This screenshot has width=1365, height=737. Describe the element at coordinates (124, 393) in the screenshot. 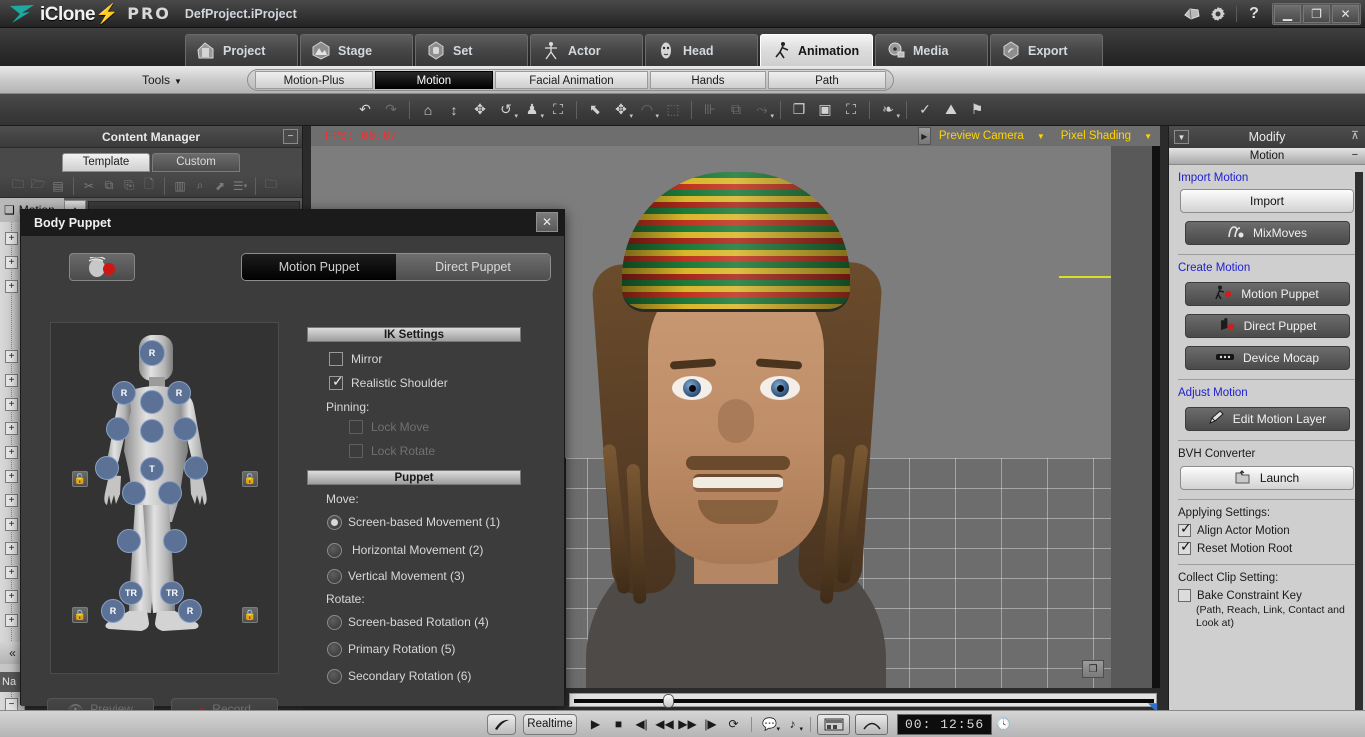

I see `joint-shoulder-left: R` at that location.